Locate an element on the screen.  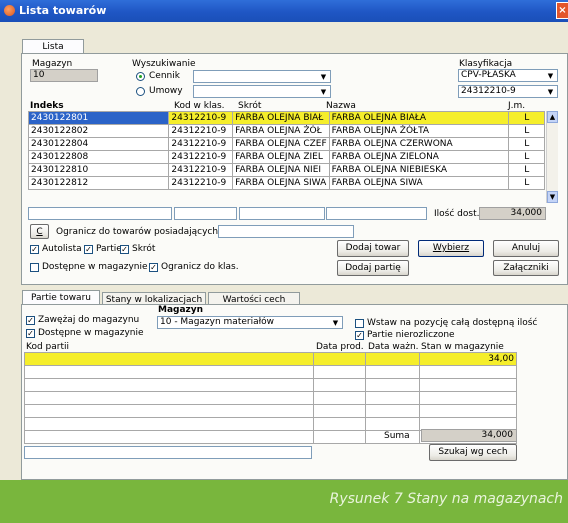
dostepne-checkbox is located at coordinates (34, 267).